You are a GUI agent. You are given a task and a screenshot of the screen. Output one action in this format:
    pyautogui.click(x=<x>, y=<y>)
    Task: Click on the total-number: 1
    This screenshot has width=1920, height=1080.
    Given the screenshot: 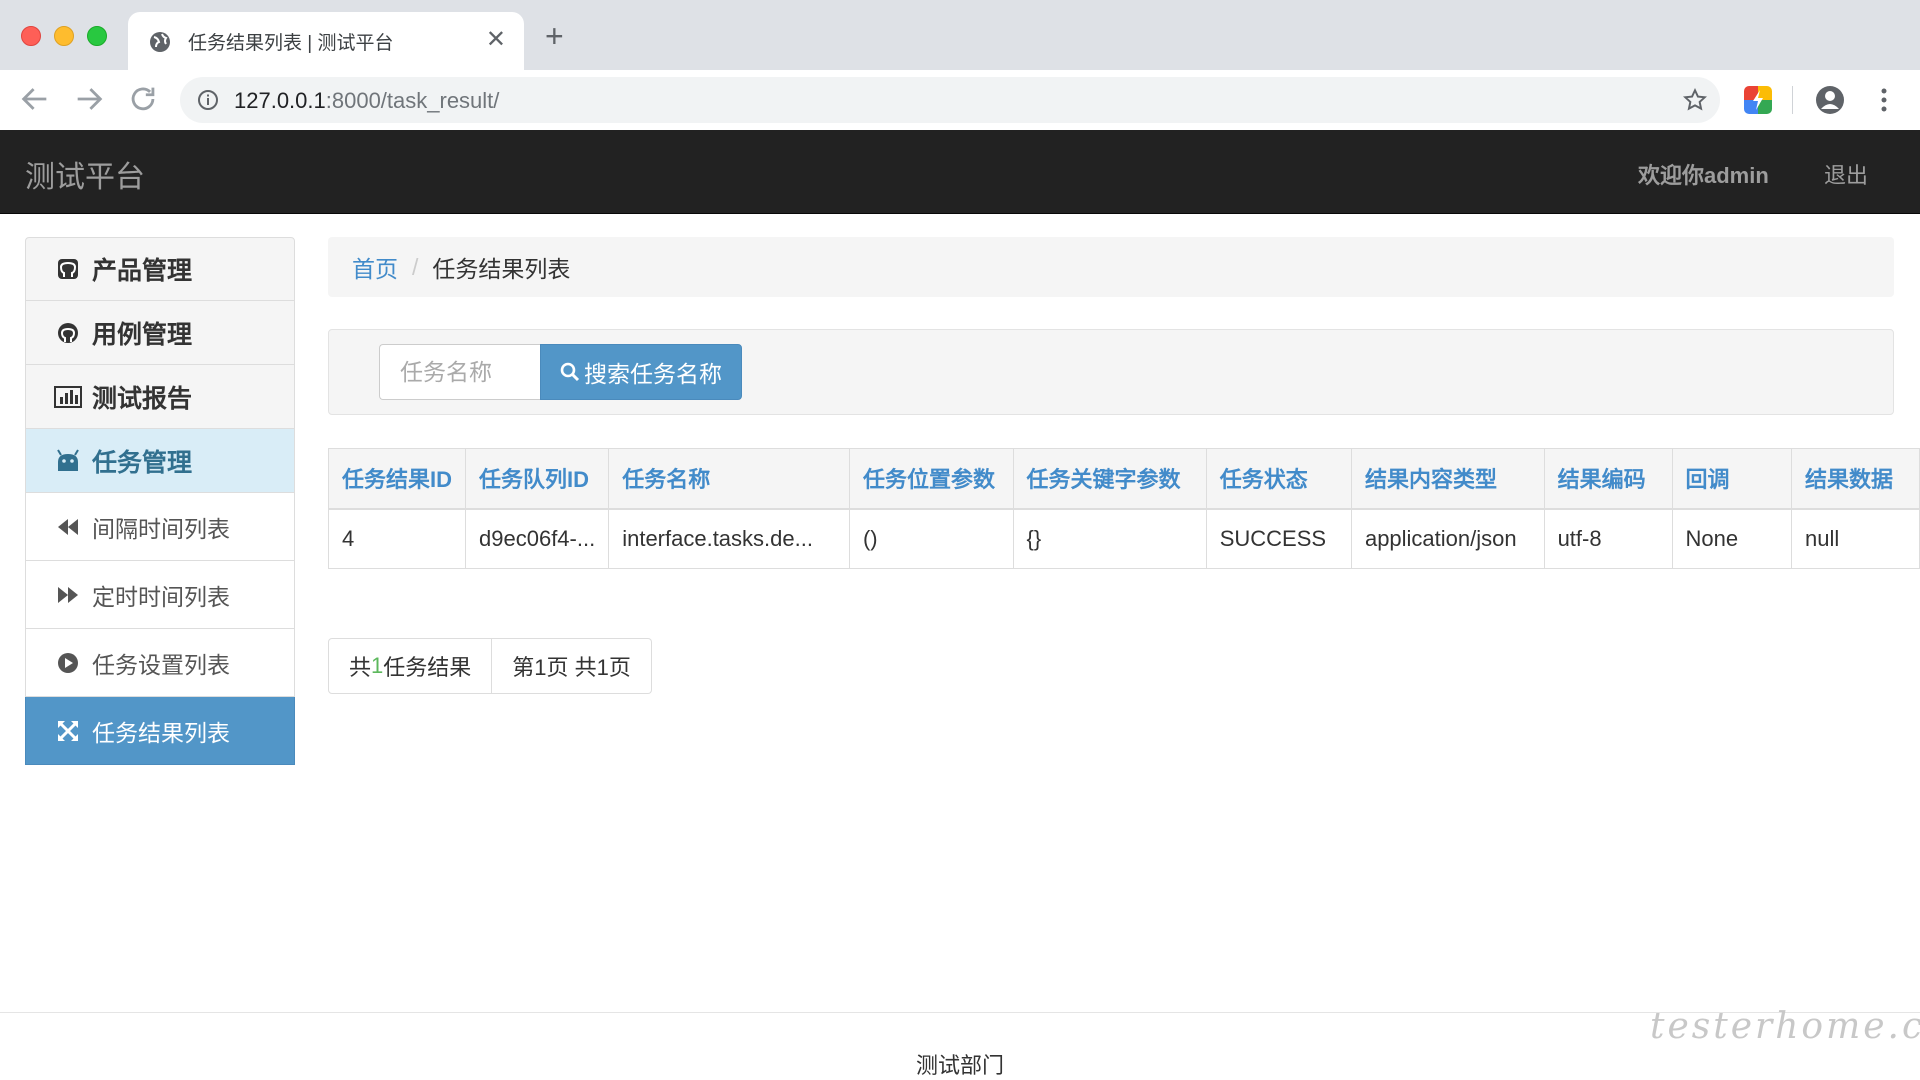 What is the action you would take?
    pyautogui.click(x=377, y=665)
    